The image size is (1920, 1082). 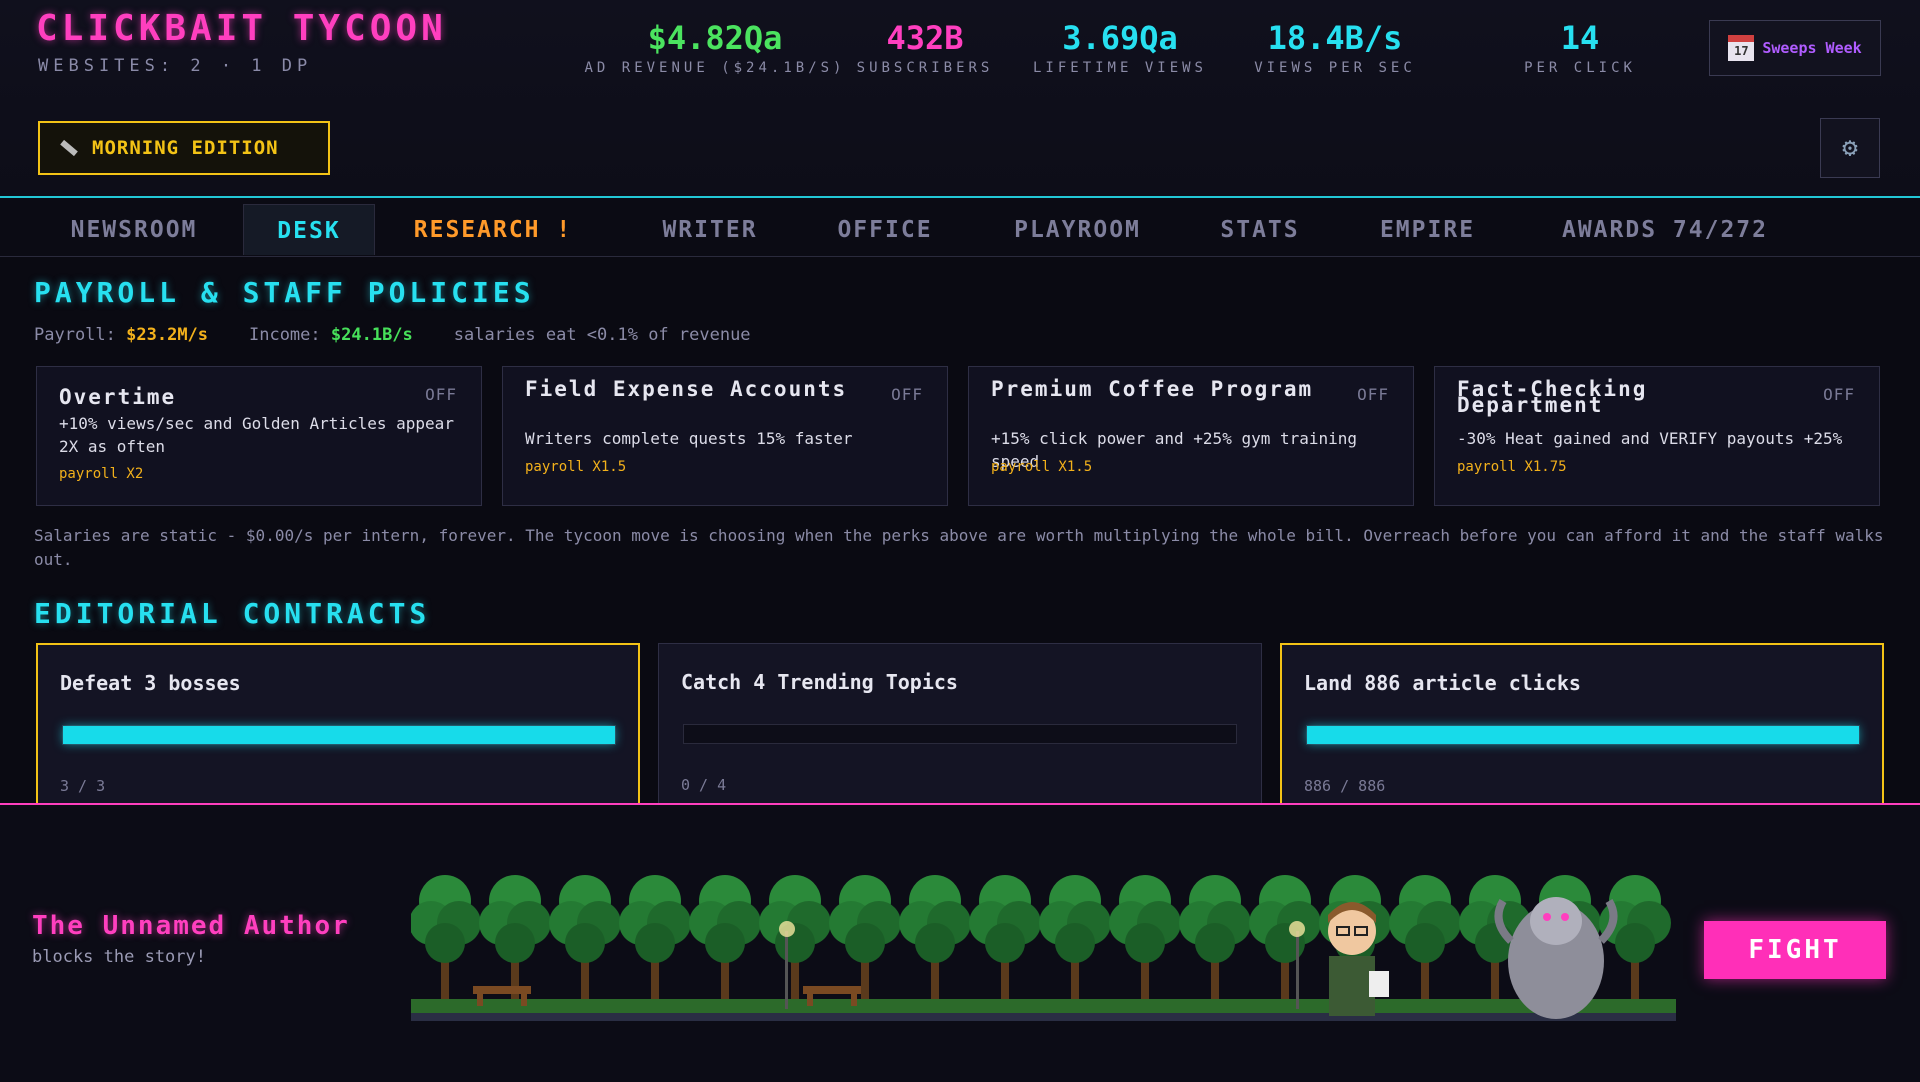 What do you see at coordinates (1650, 438) in the screenshot?
I see `policy-desc: -30% Heat gained and VERIFY payouts +25%` at bounding box center [1650, 438].